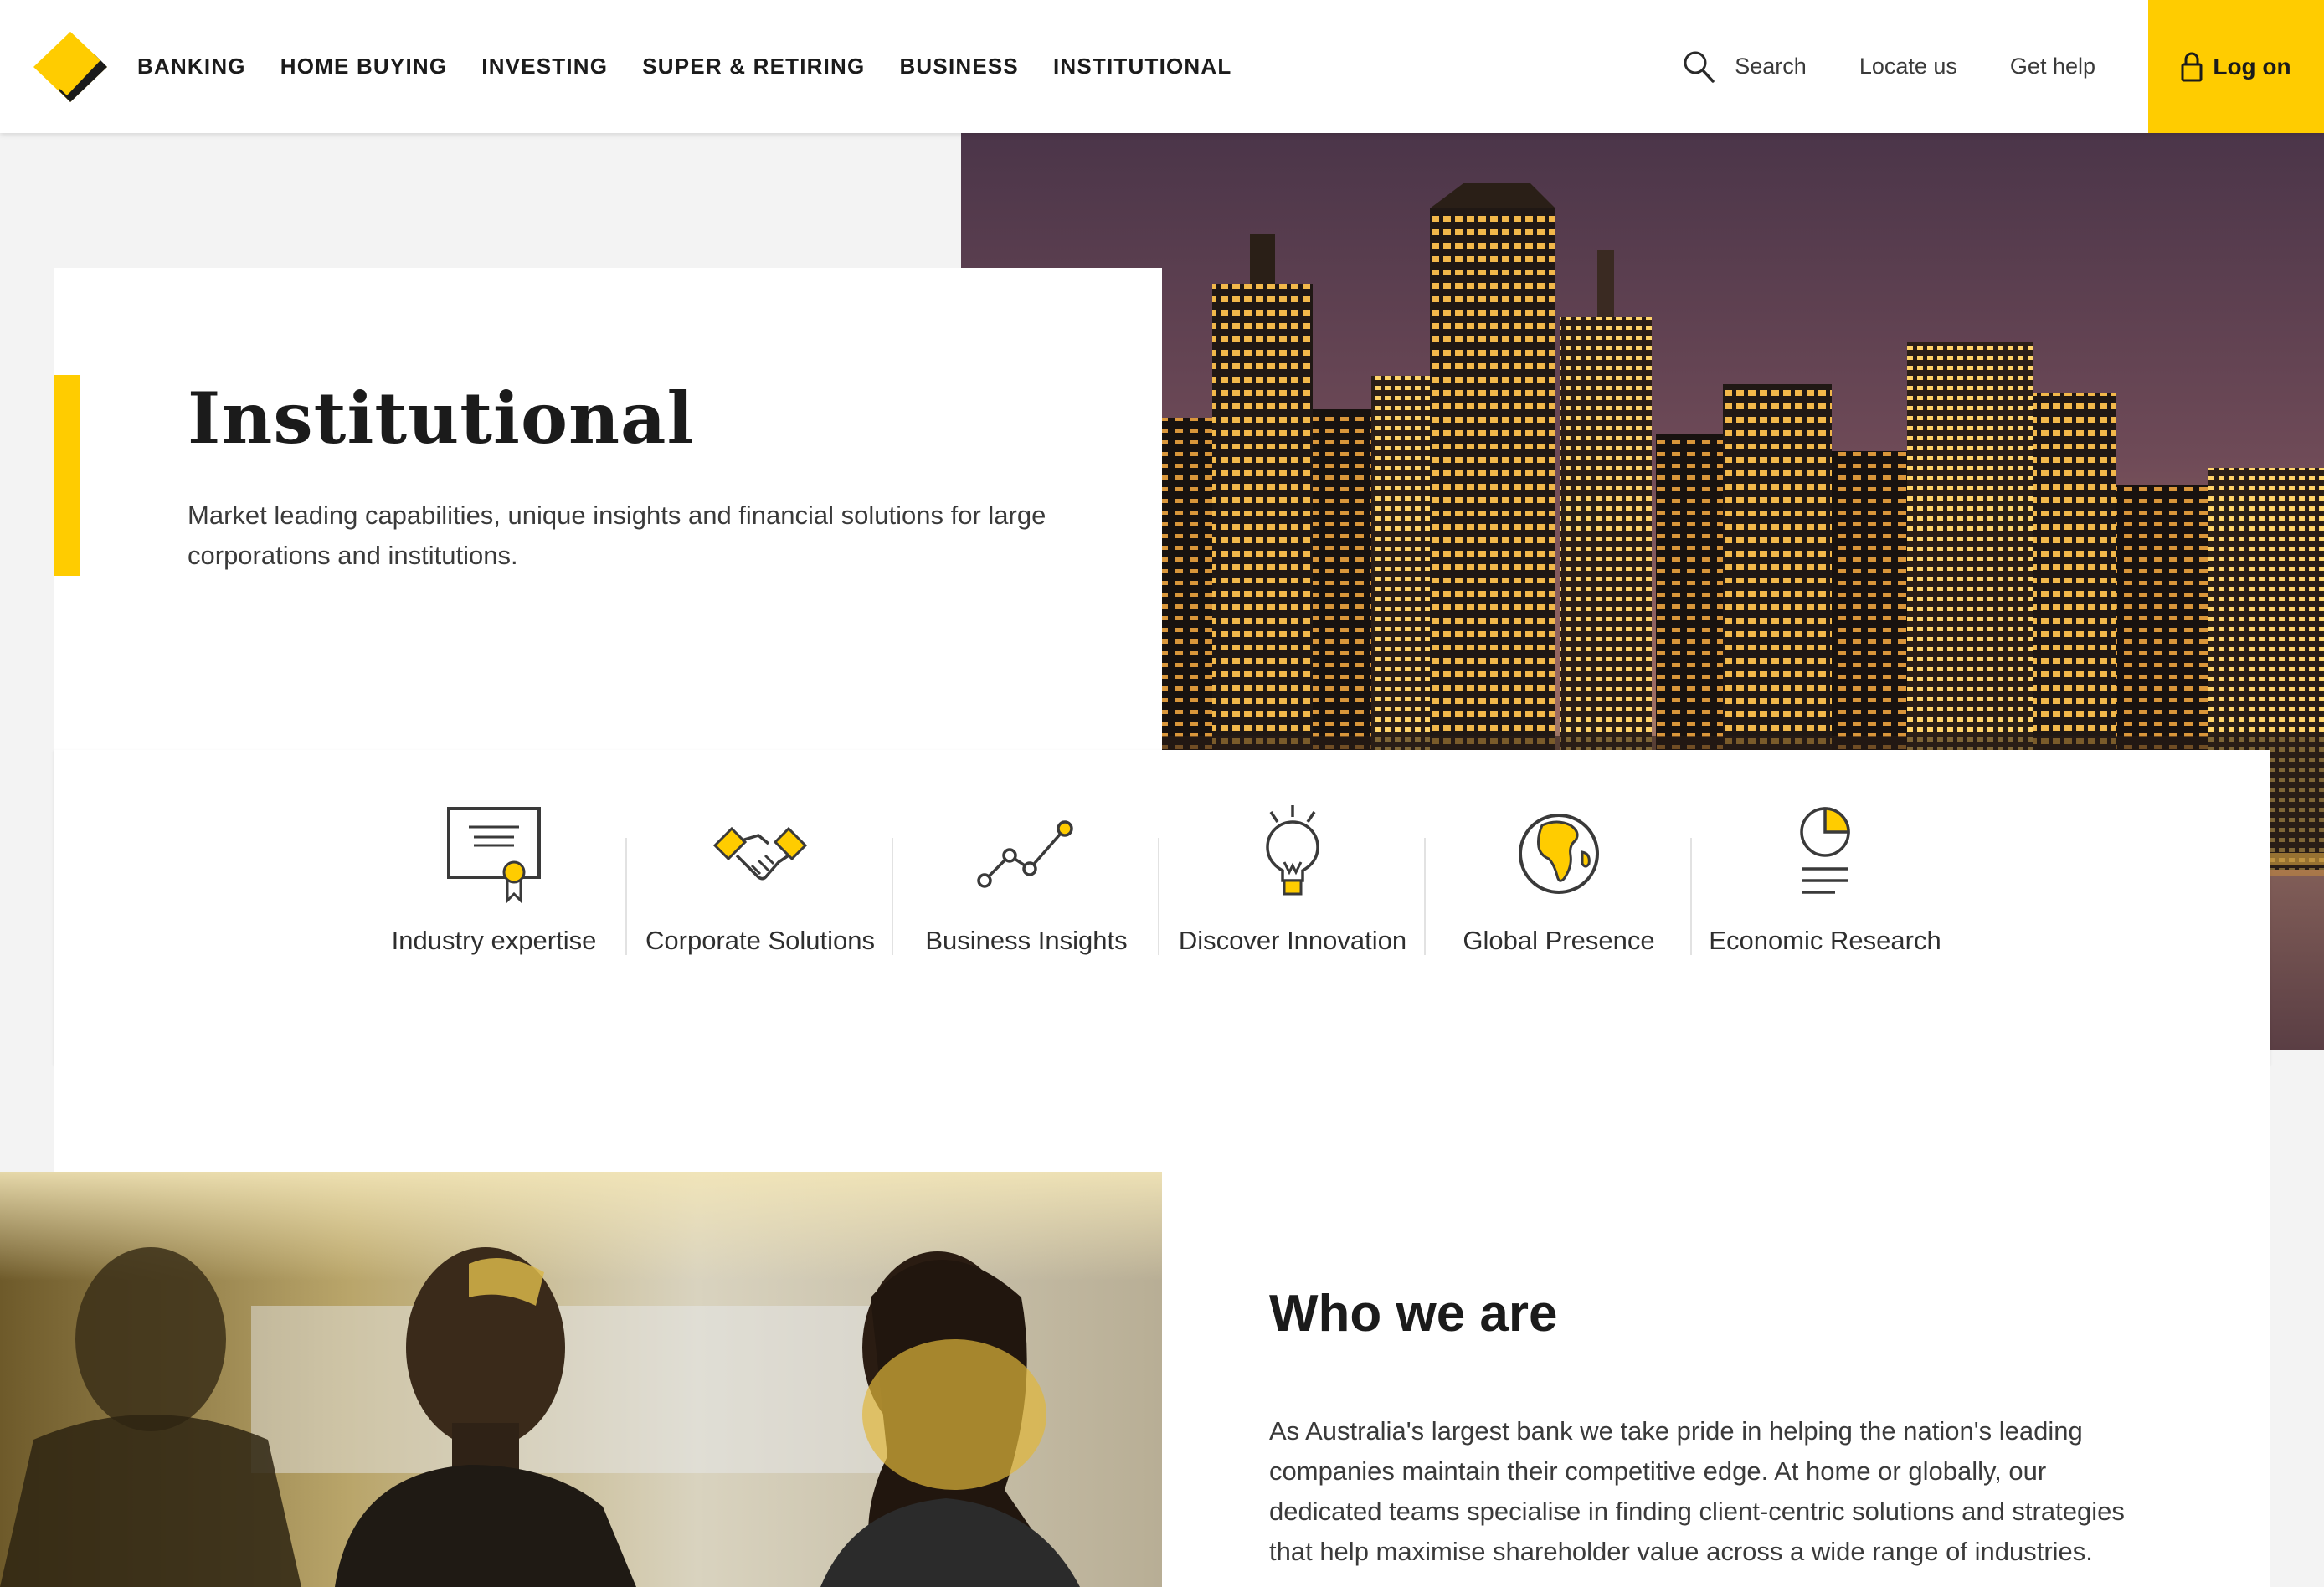 This screenshot has height=1587, width=2324. I want to click on nav-business: BUSINESS, so click(959, 67).